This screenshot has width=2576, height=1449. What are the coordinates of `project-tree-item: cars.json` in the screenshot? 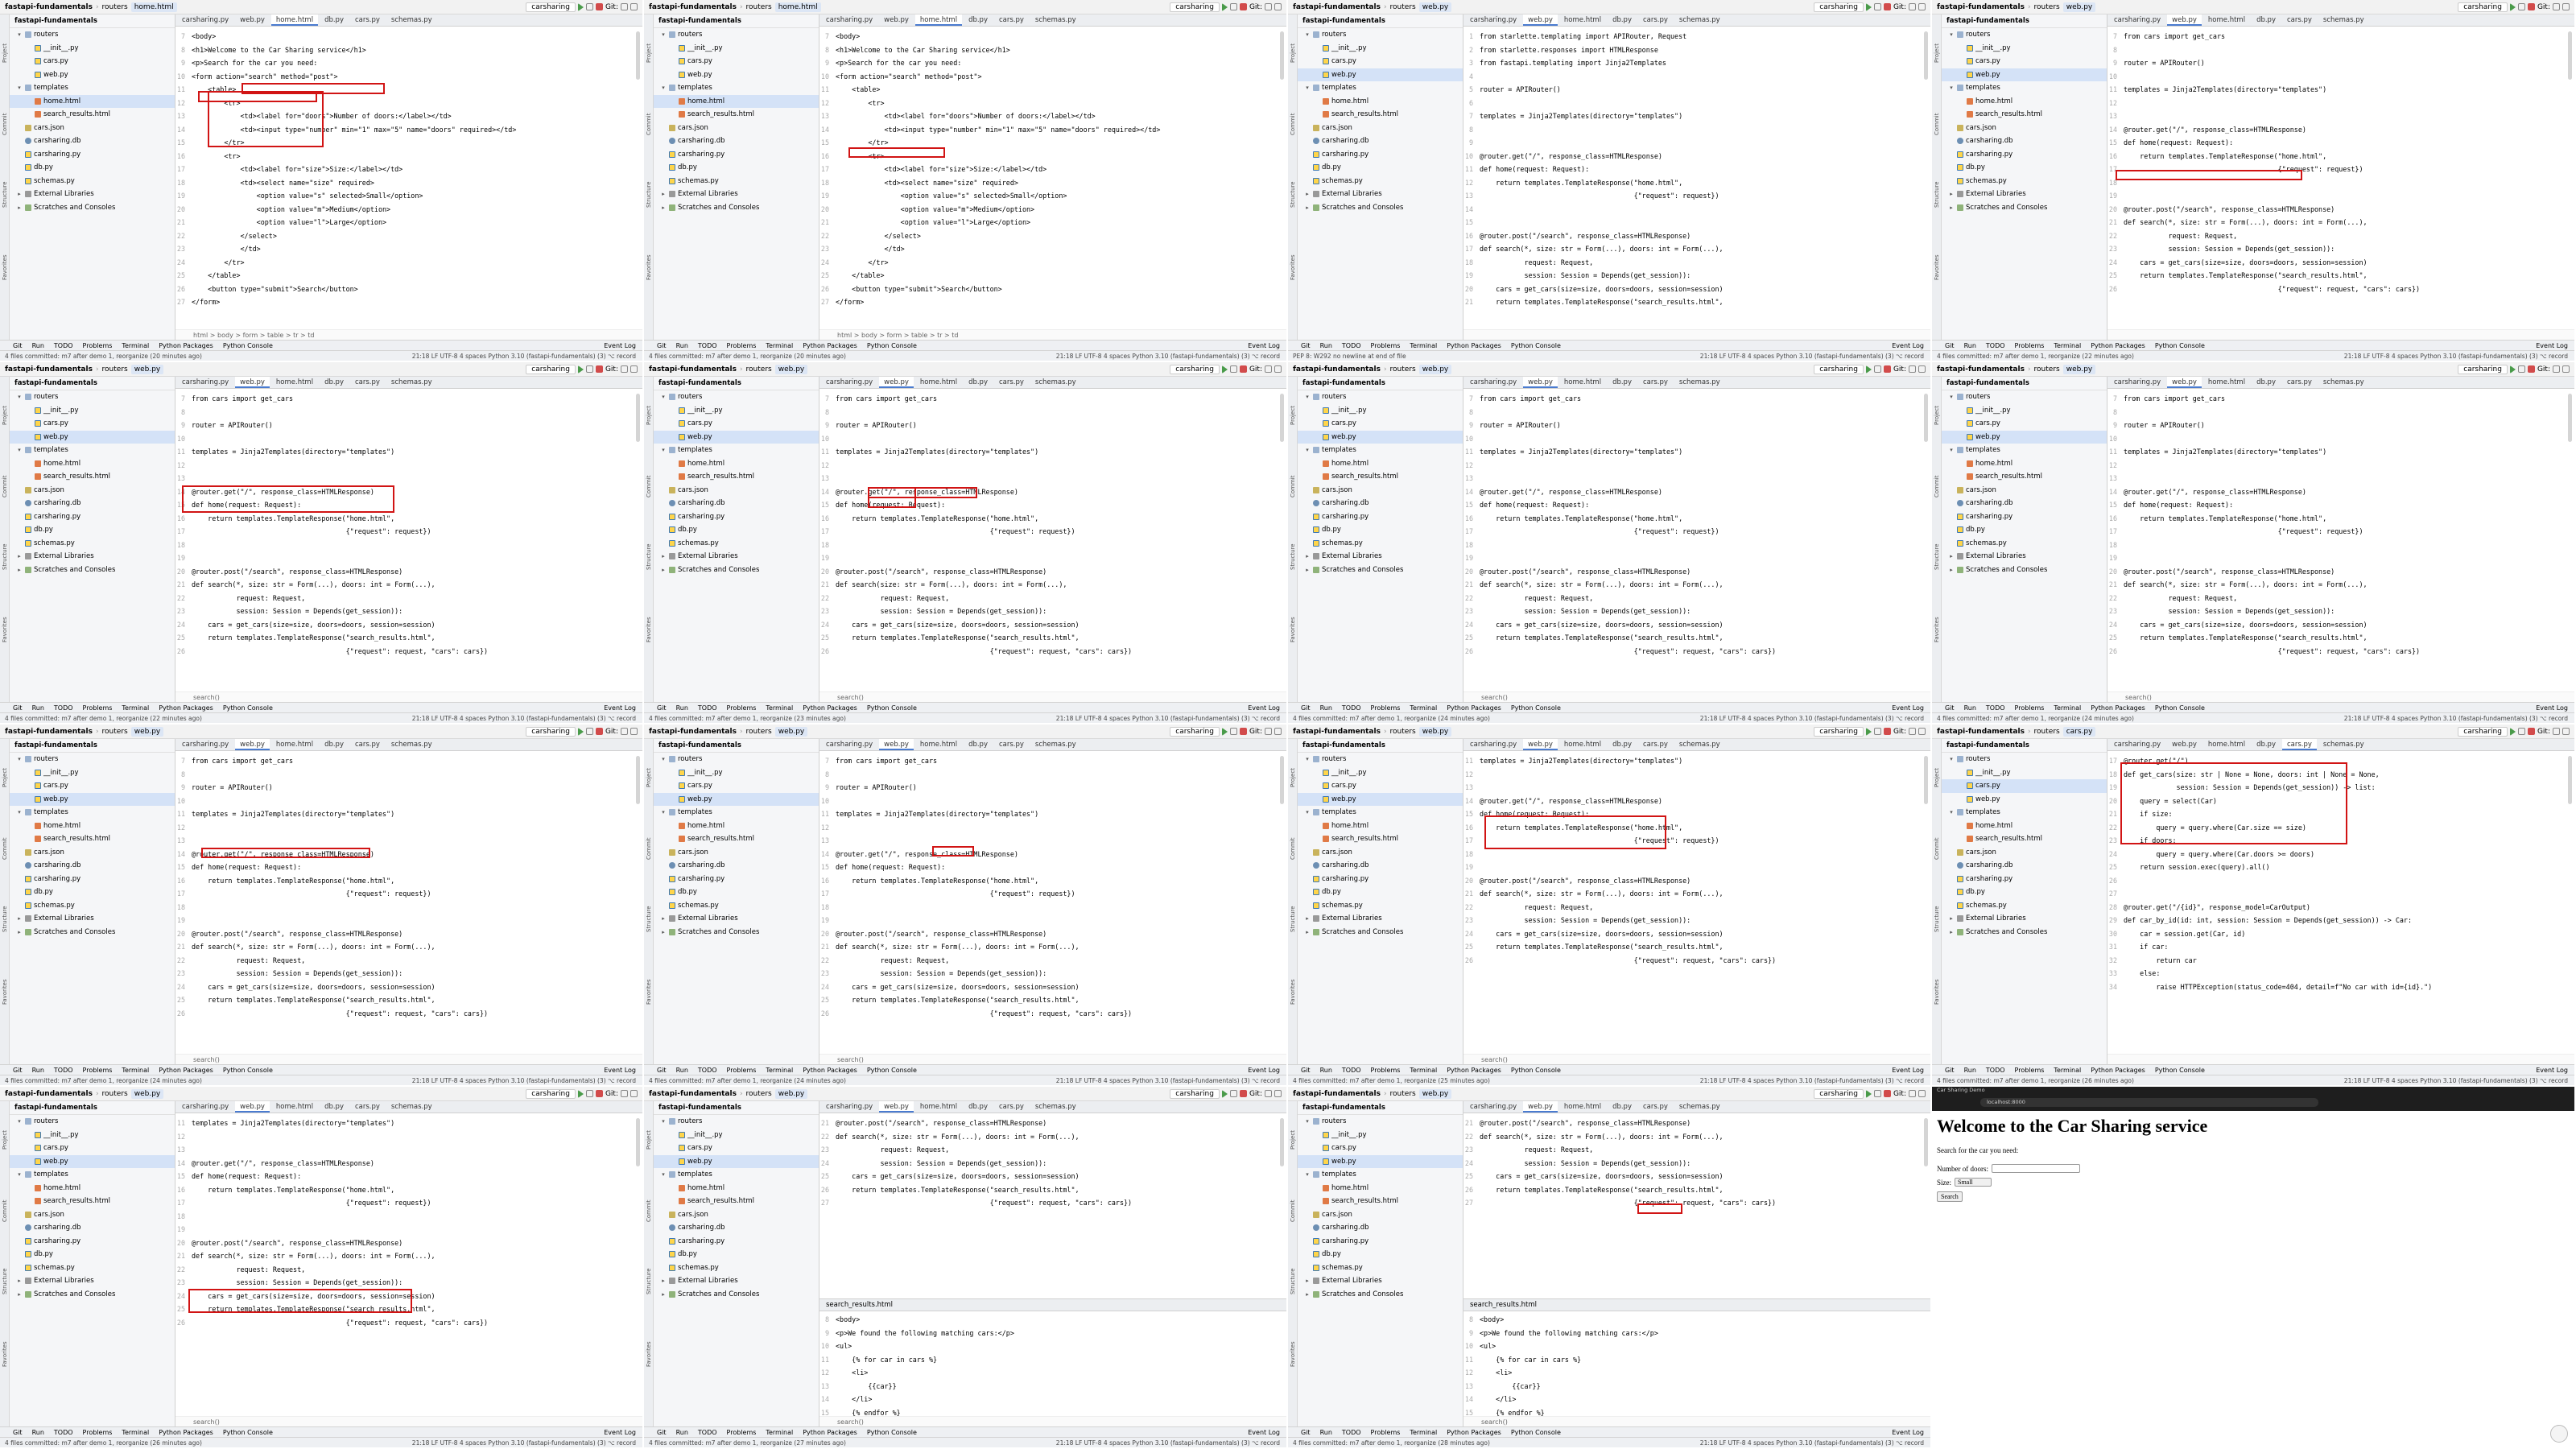 It's located at (2024, 490).